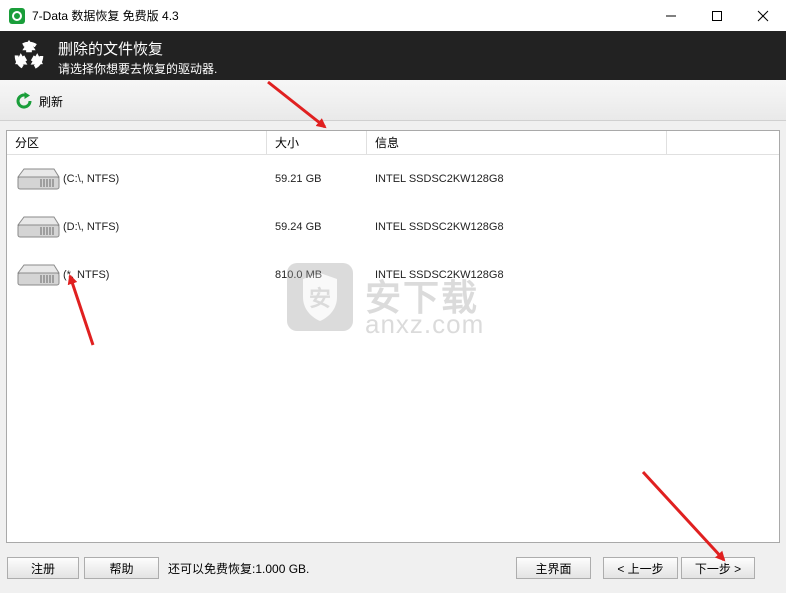  What do you see at coordinates (29, 55) in the screenshot?
I see `recycle-icon` at bounding box center [29, 55].